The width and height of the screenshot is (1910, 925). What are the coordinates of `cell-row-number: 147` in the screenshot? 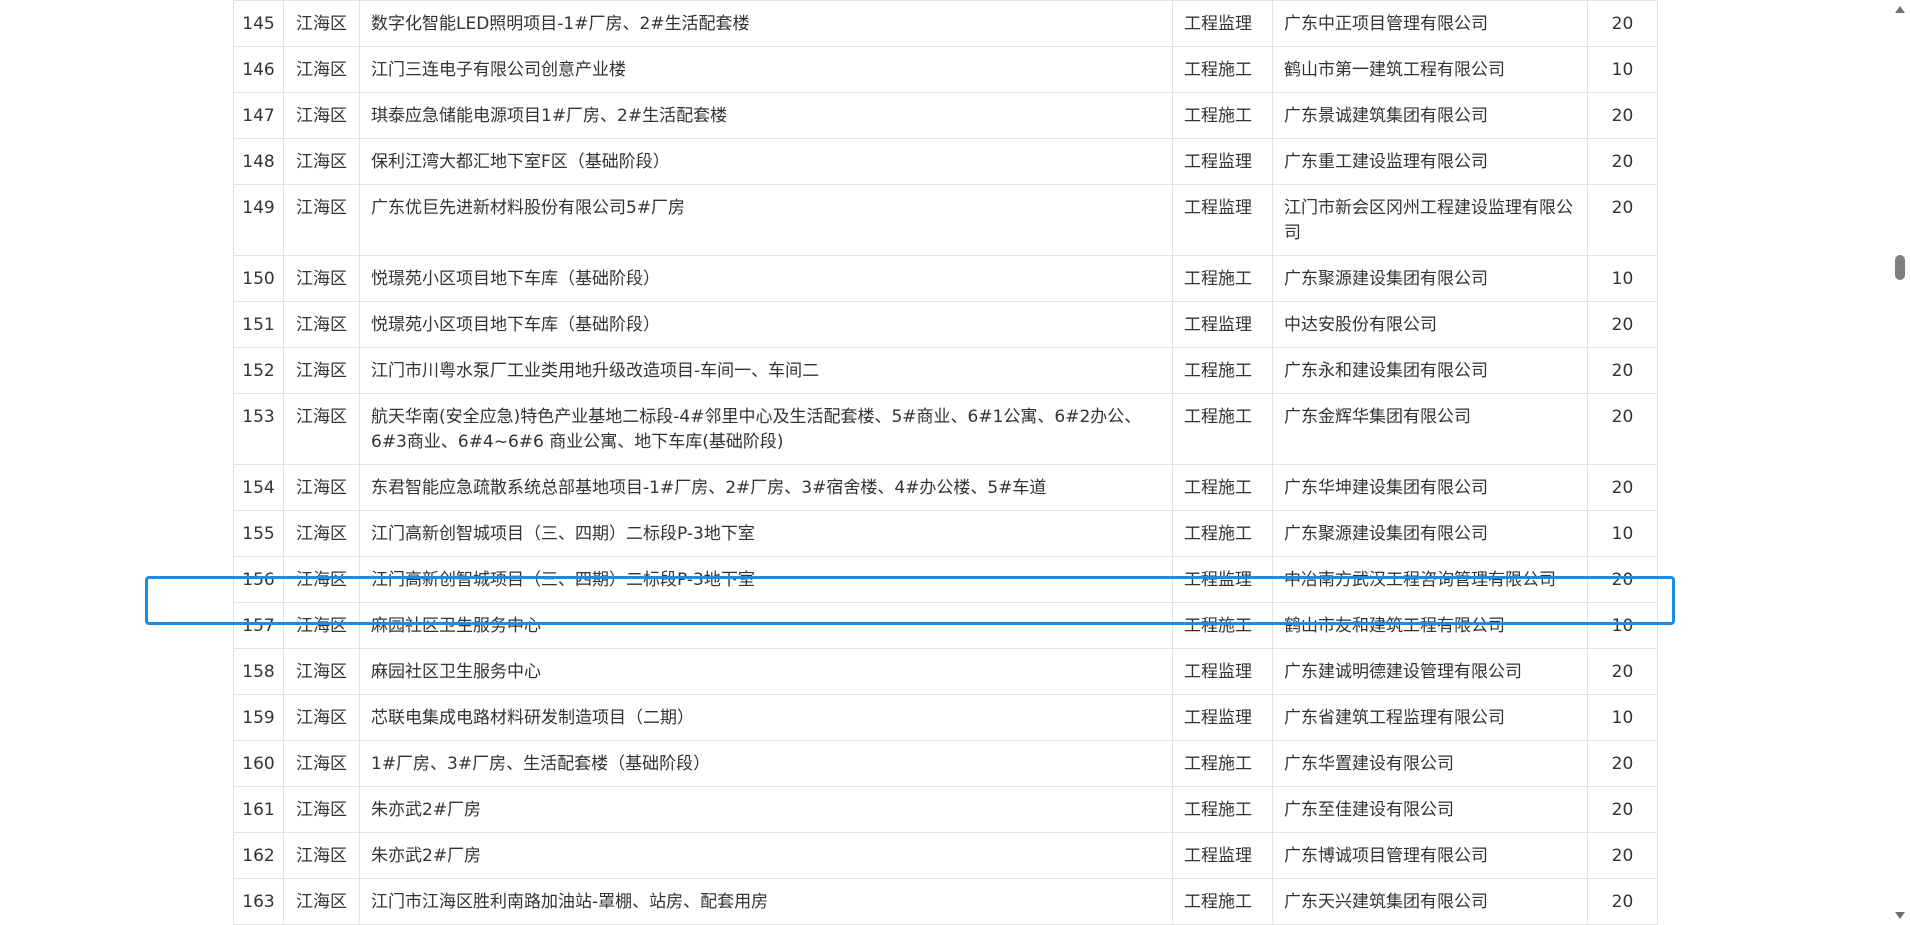 It's located at (258, 115).